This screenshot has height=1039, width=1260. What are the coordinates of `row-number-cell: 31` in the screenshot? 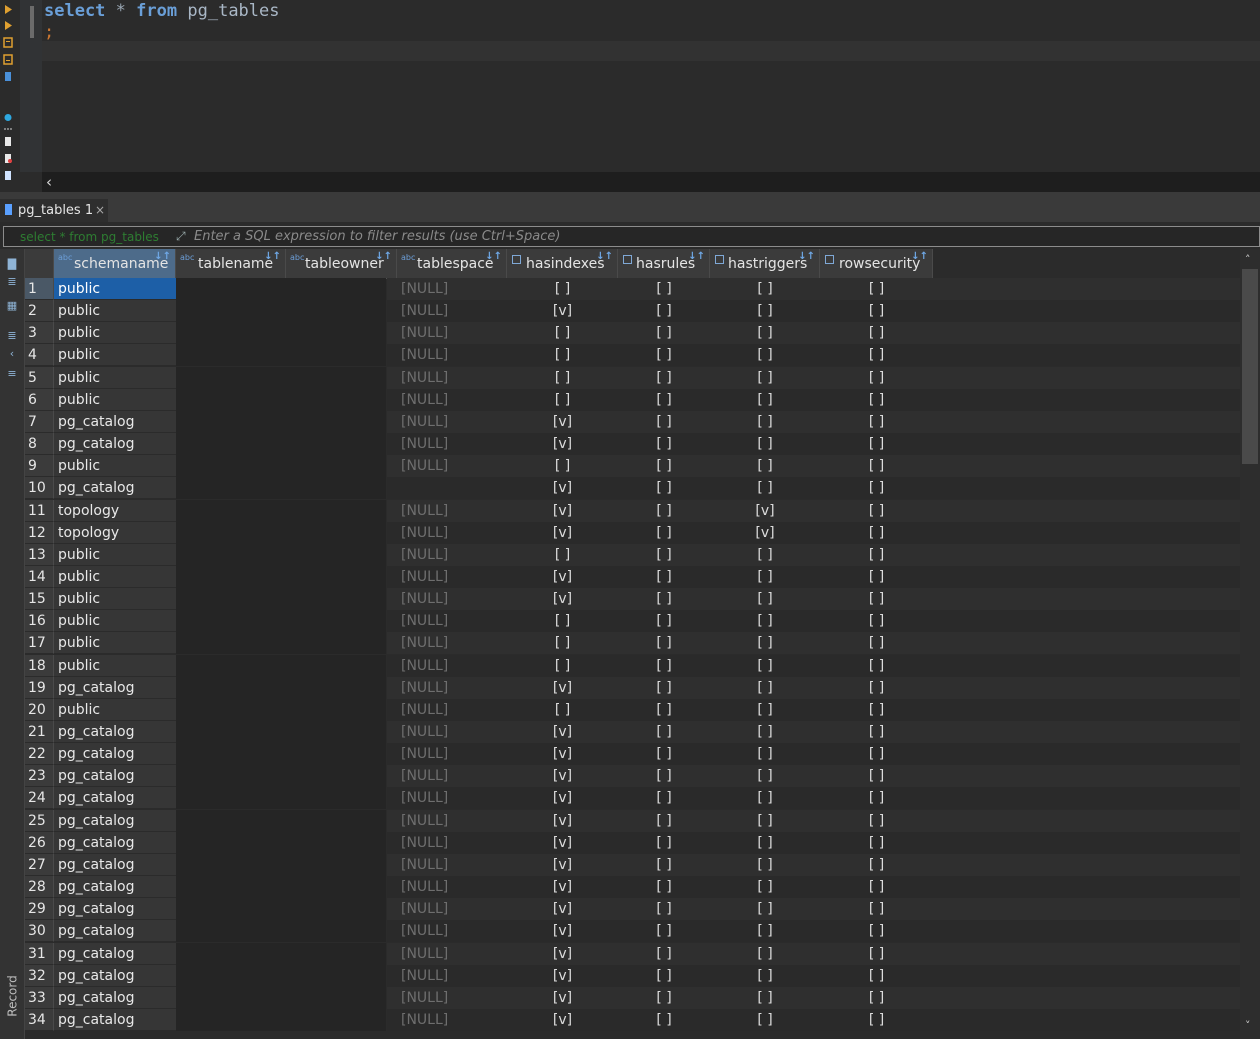 It's located at (39, 954).